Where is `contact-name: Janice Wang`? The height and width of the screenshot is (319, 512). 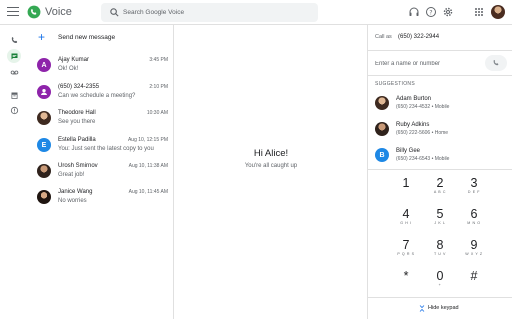 contact-name: Janice Wang is located at coordinates (75, 192).